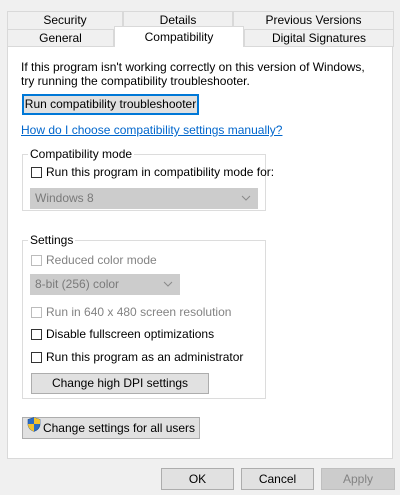 This screenshot has width=400, height=495. I want to click on tab-digital-signatures: Digital Signatures, so click(319, 38).